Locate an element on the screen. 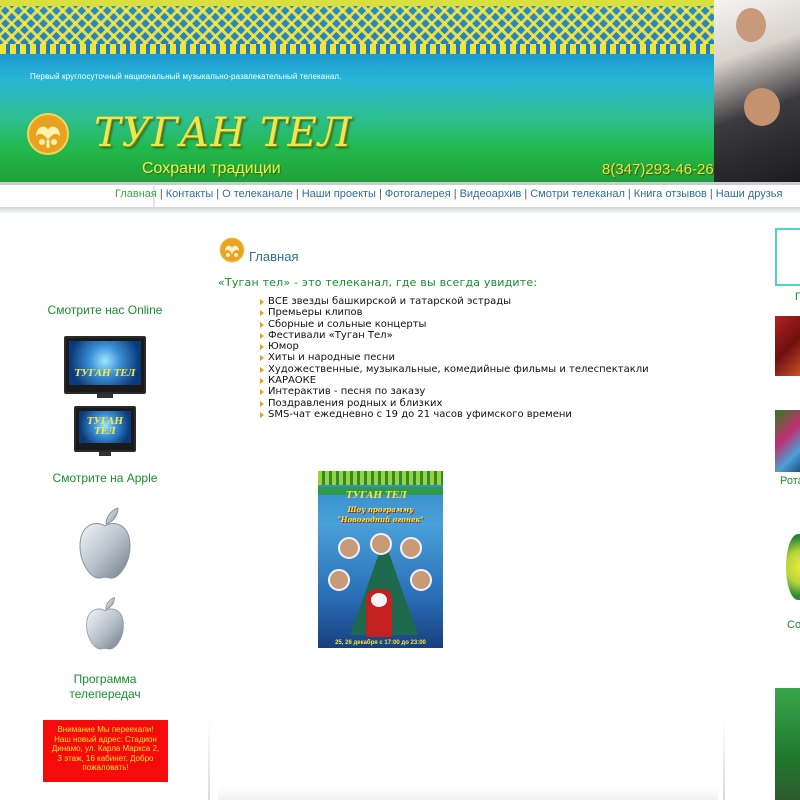 The height and width of the screenshot is (800, 800). page-title: Главная is located at coordinates (274, 256).